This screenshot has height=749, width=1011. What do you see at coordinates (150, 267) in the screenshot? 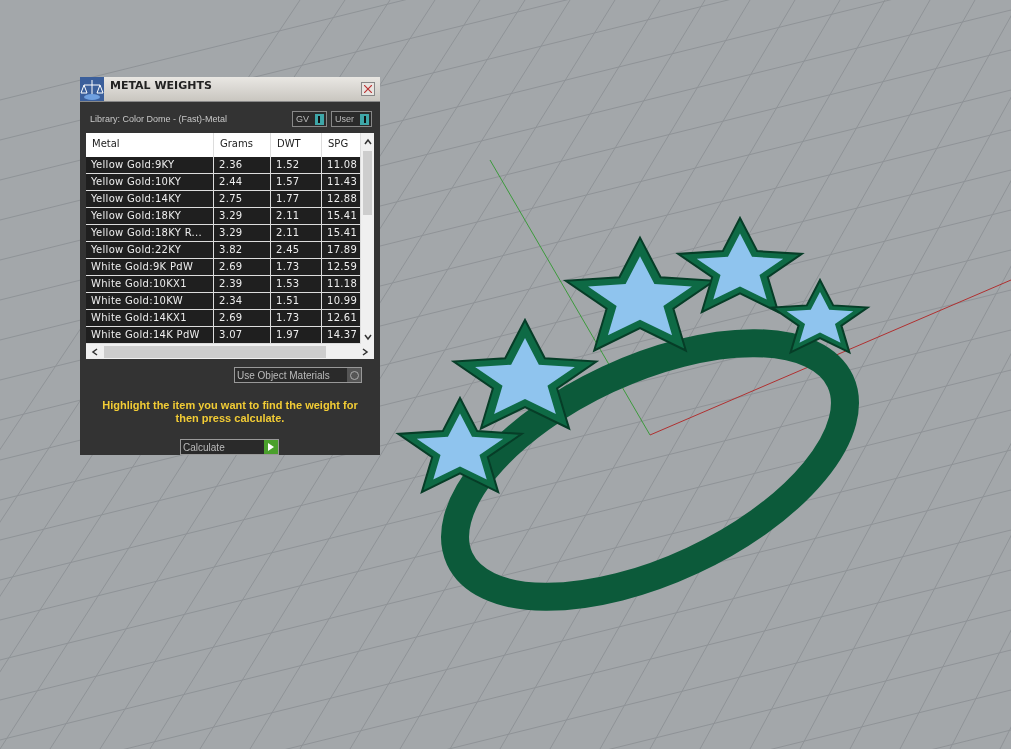
I see `table-cell: White Gold:9K PdW` at bounding box center [150, 267].